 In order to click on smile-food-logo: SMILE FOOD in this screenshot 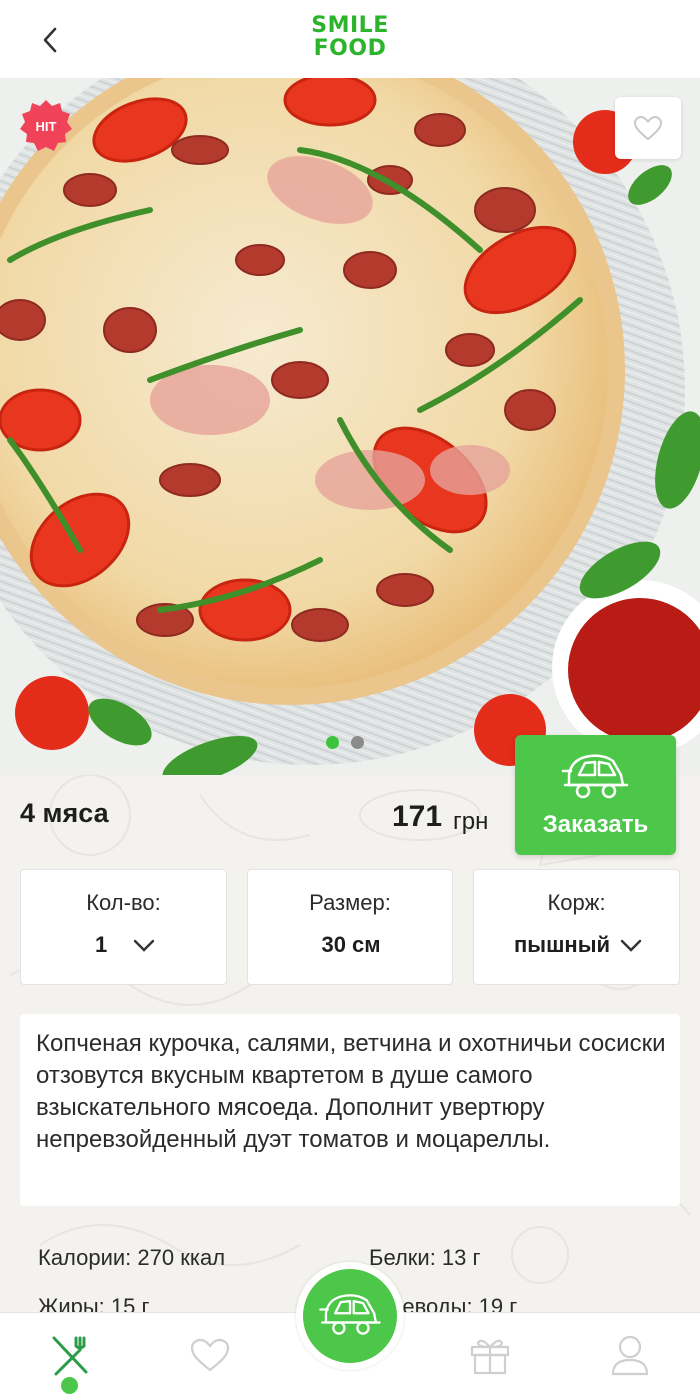, I will do `click(350, 40)`.